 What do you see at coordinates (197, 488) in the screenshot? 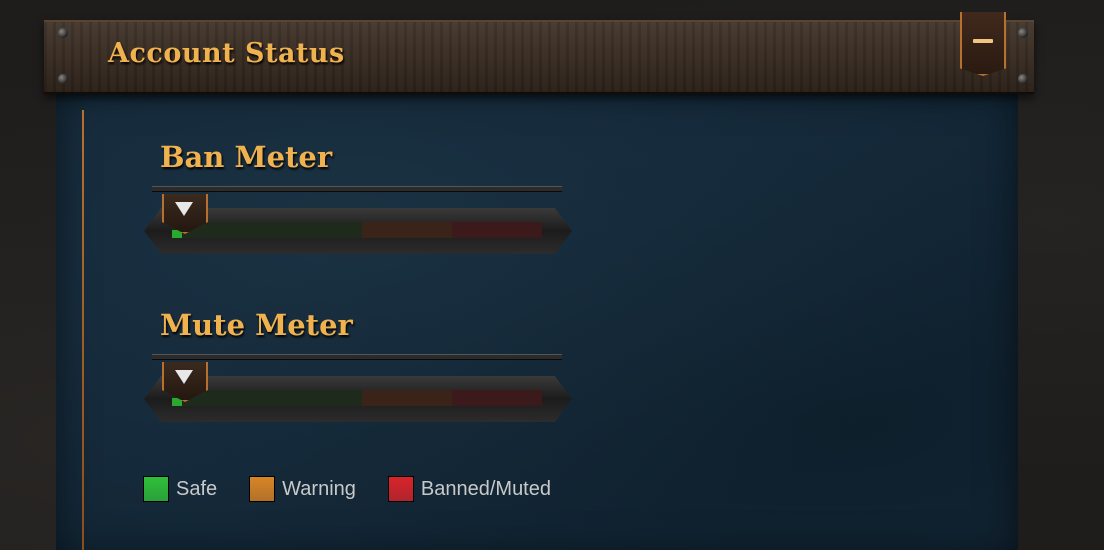
I see `legend-label-safe: Safe` at bounding box center [197, 488].